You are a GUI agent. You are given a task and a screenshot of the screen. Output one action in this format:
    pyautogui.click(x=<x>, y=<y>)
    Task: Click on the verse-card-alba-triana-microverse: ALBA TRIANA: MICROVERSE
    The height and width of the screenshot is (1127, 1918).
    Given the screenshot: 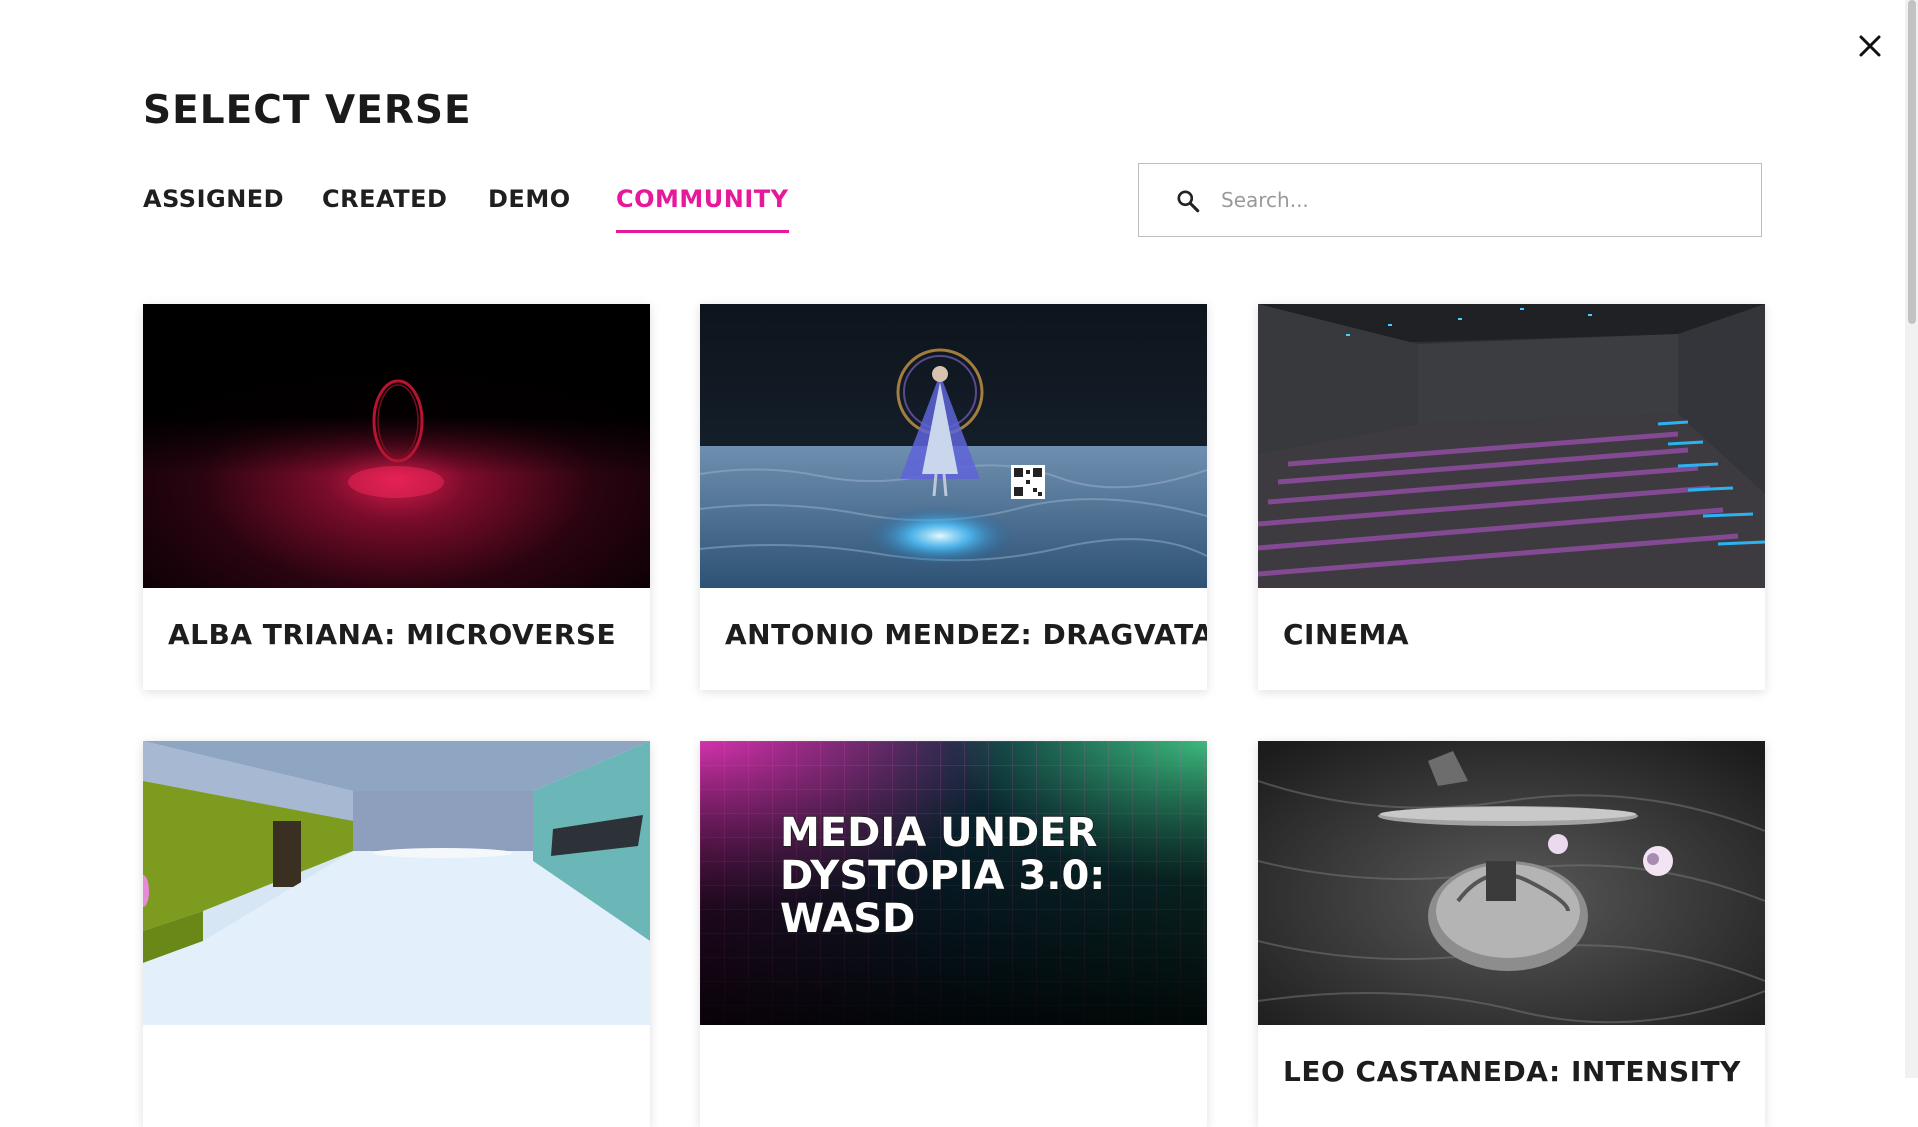 What is the action you would take?
    pyautogui.click(x=396, y=497)
    